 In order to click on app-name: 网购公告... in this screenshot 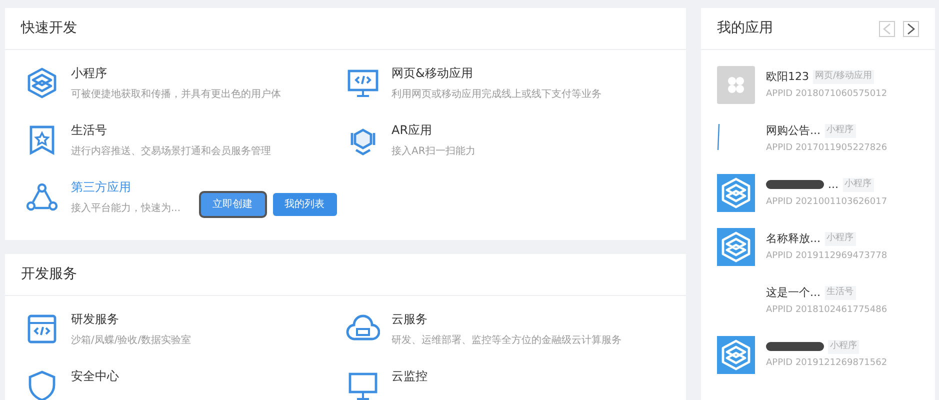, I will do `click(793, 130)`.